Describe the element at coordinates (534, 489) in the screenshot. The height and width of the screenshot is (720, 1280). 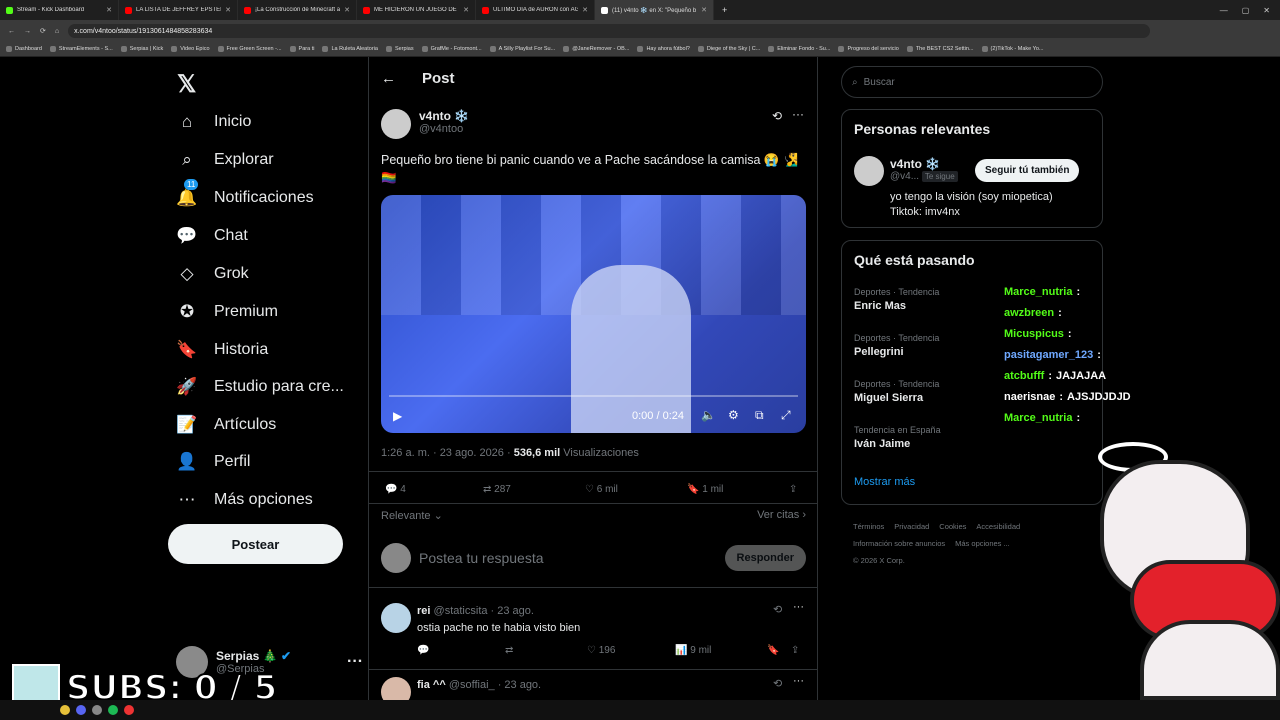
I see `repost-action: ⇄ 287` at that location.